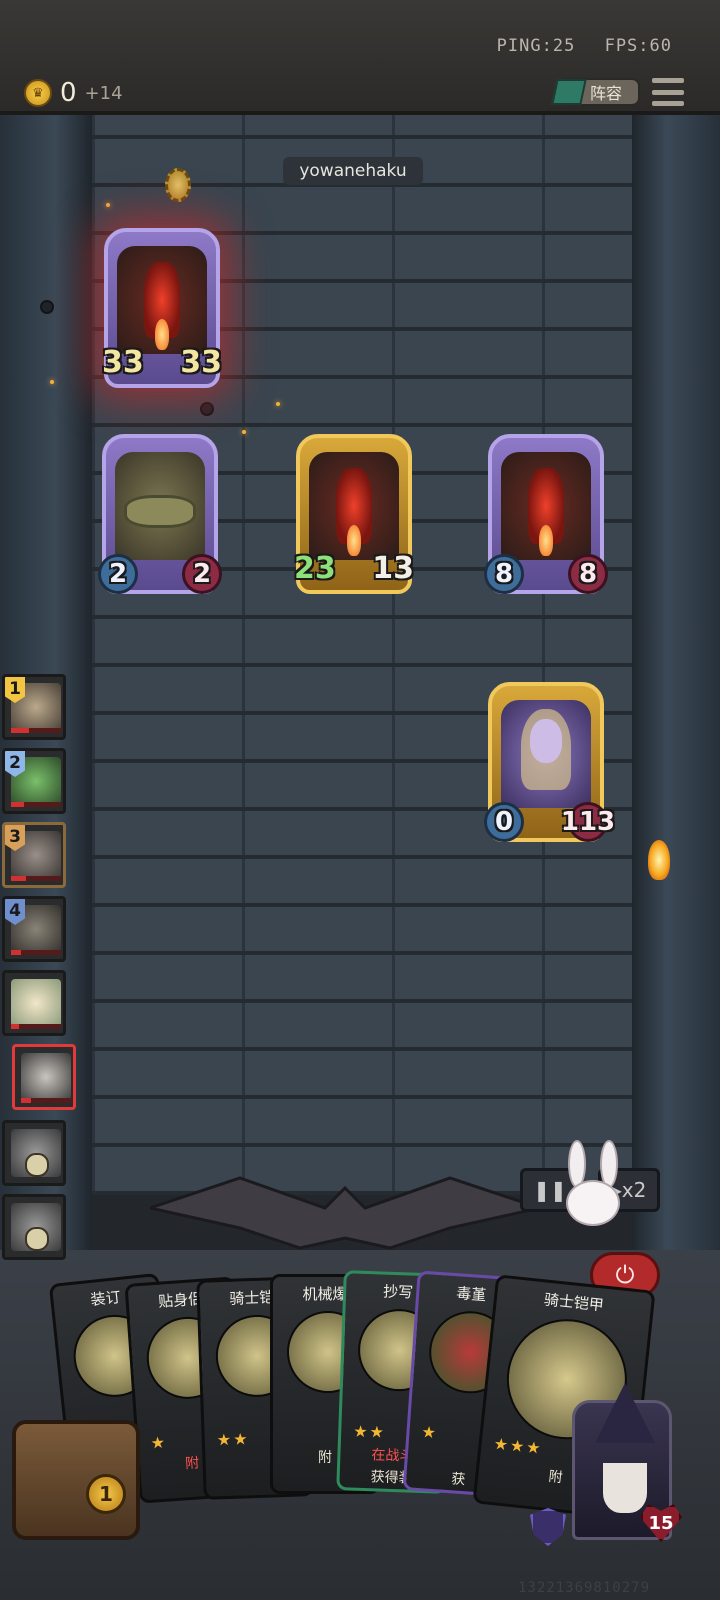 Image resolution: width=720 pixels, height=1600 pixels. I want to click on minion-card: 0 113, so click(549, 762).